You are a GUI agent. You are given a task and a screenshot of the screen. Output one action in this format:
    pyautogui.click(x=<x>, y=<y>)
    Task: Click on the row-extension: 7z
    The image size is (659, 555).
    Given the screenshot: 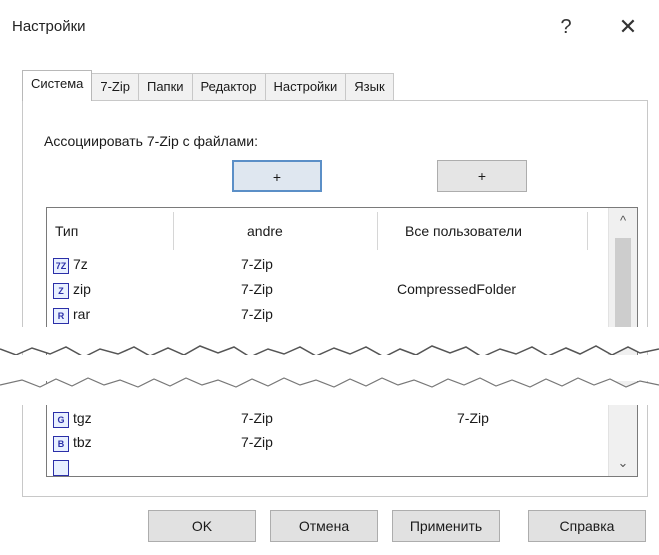 What is the action you would take?
    pyautogui.click(x=80, y=264)
    